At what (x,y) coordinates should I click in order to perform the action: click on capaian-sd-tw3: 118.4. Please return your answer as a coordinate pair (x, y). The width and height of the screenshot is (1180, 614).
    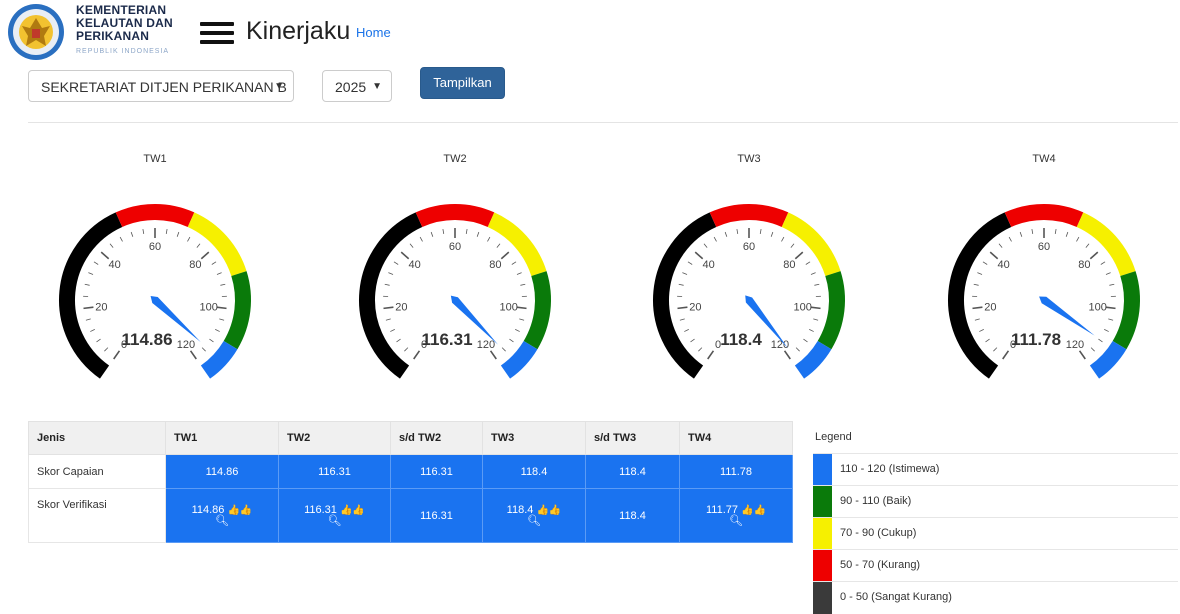
    Looking at the image, I should click on (633, 472).